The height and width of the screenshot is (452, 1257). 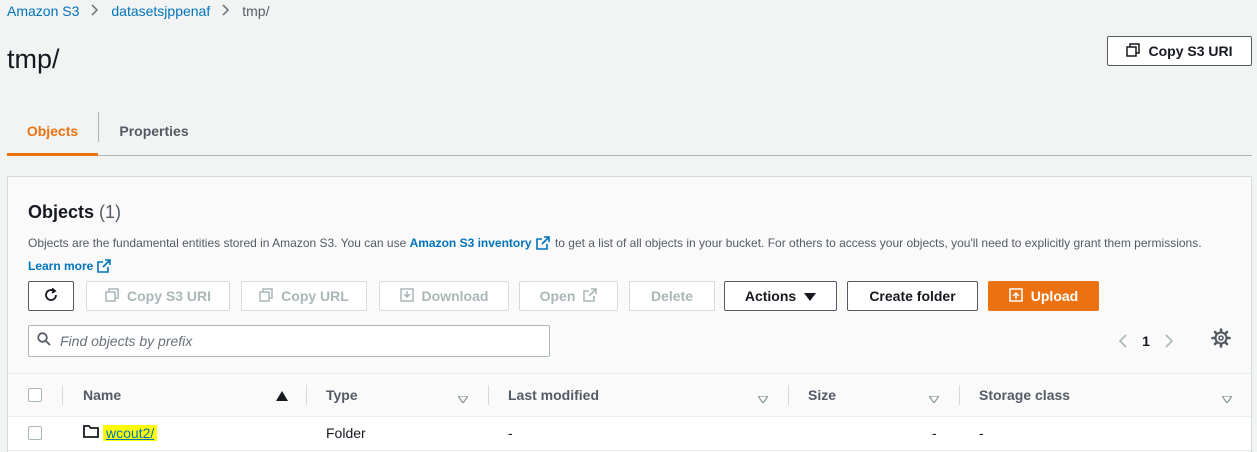 I want to click on column-header-size: Size, so click(x=822, y=395).